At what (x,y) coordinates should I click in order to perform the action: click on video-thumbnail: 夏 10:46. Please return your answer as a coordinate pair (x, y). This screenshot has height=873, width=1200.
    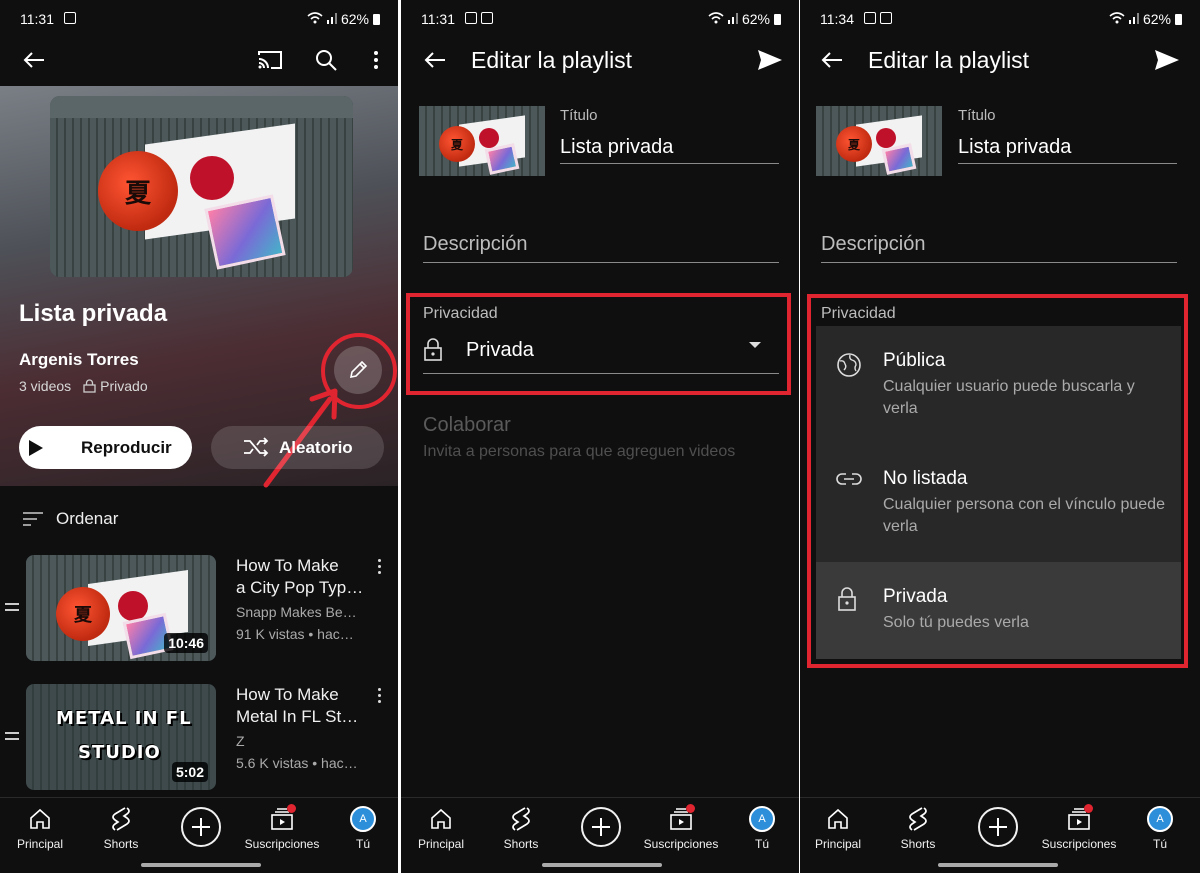
    Looking at the image, I should click on (121, 608).